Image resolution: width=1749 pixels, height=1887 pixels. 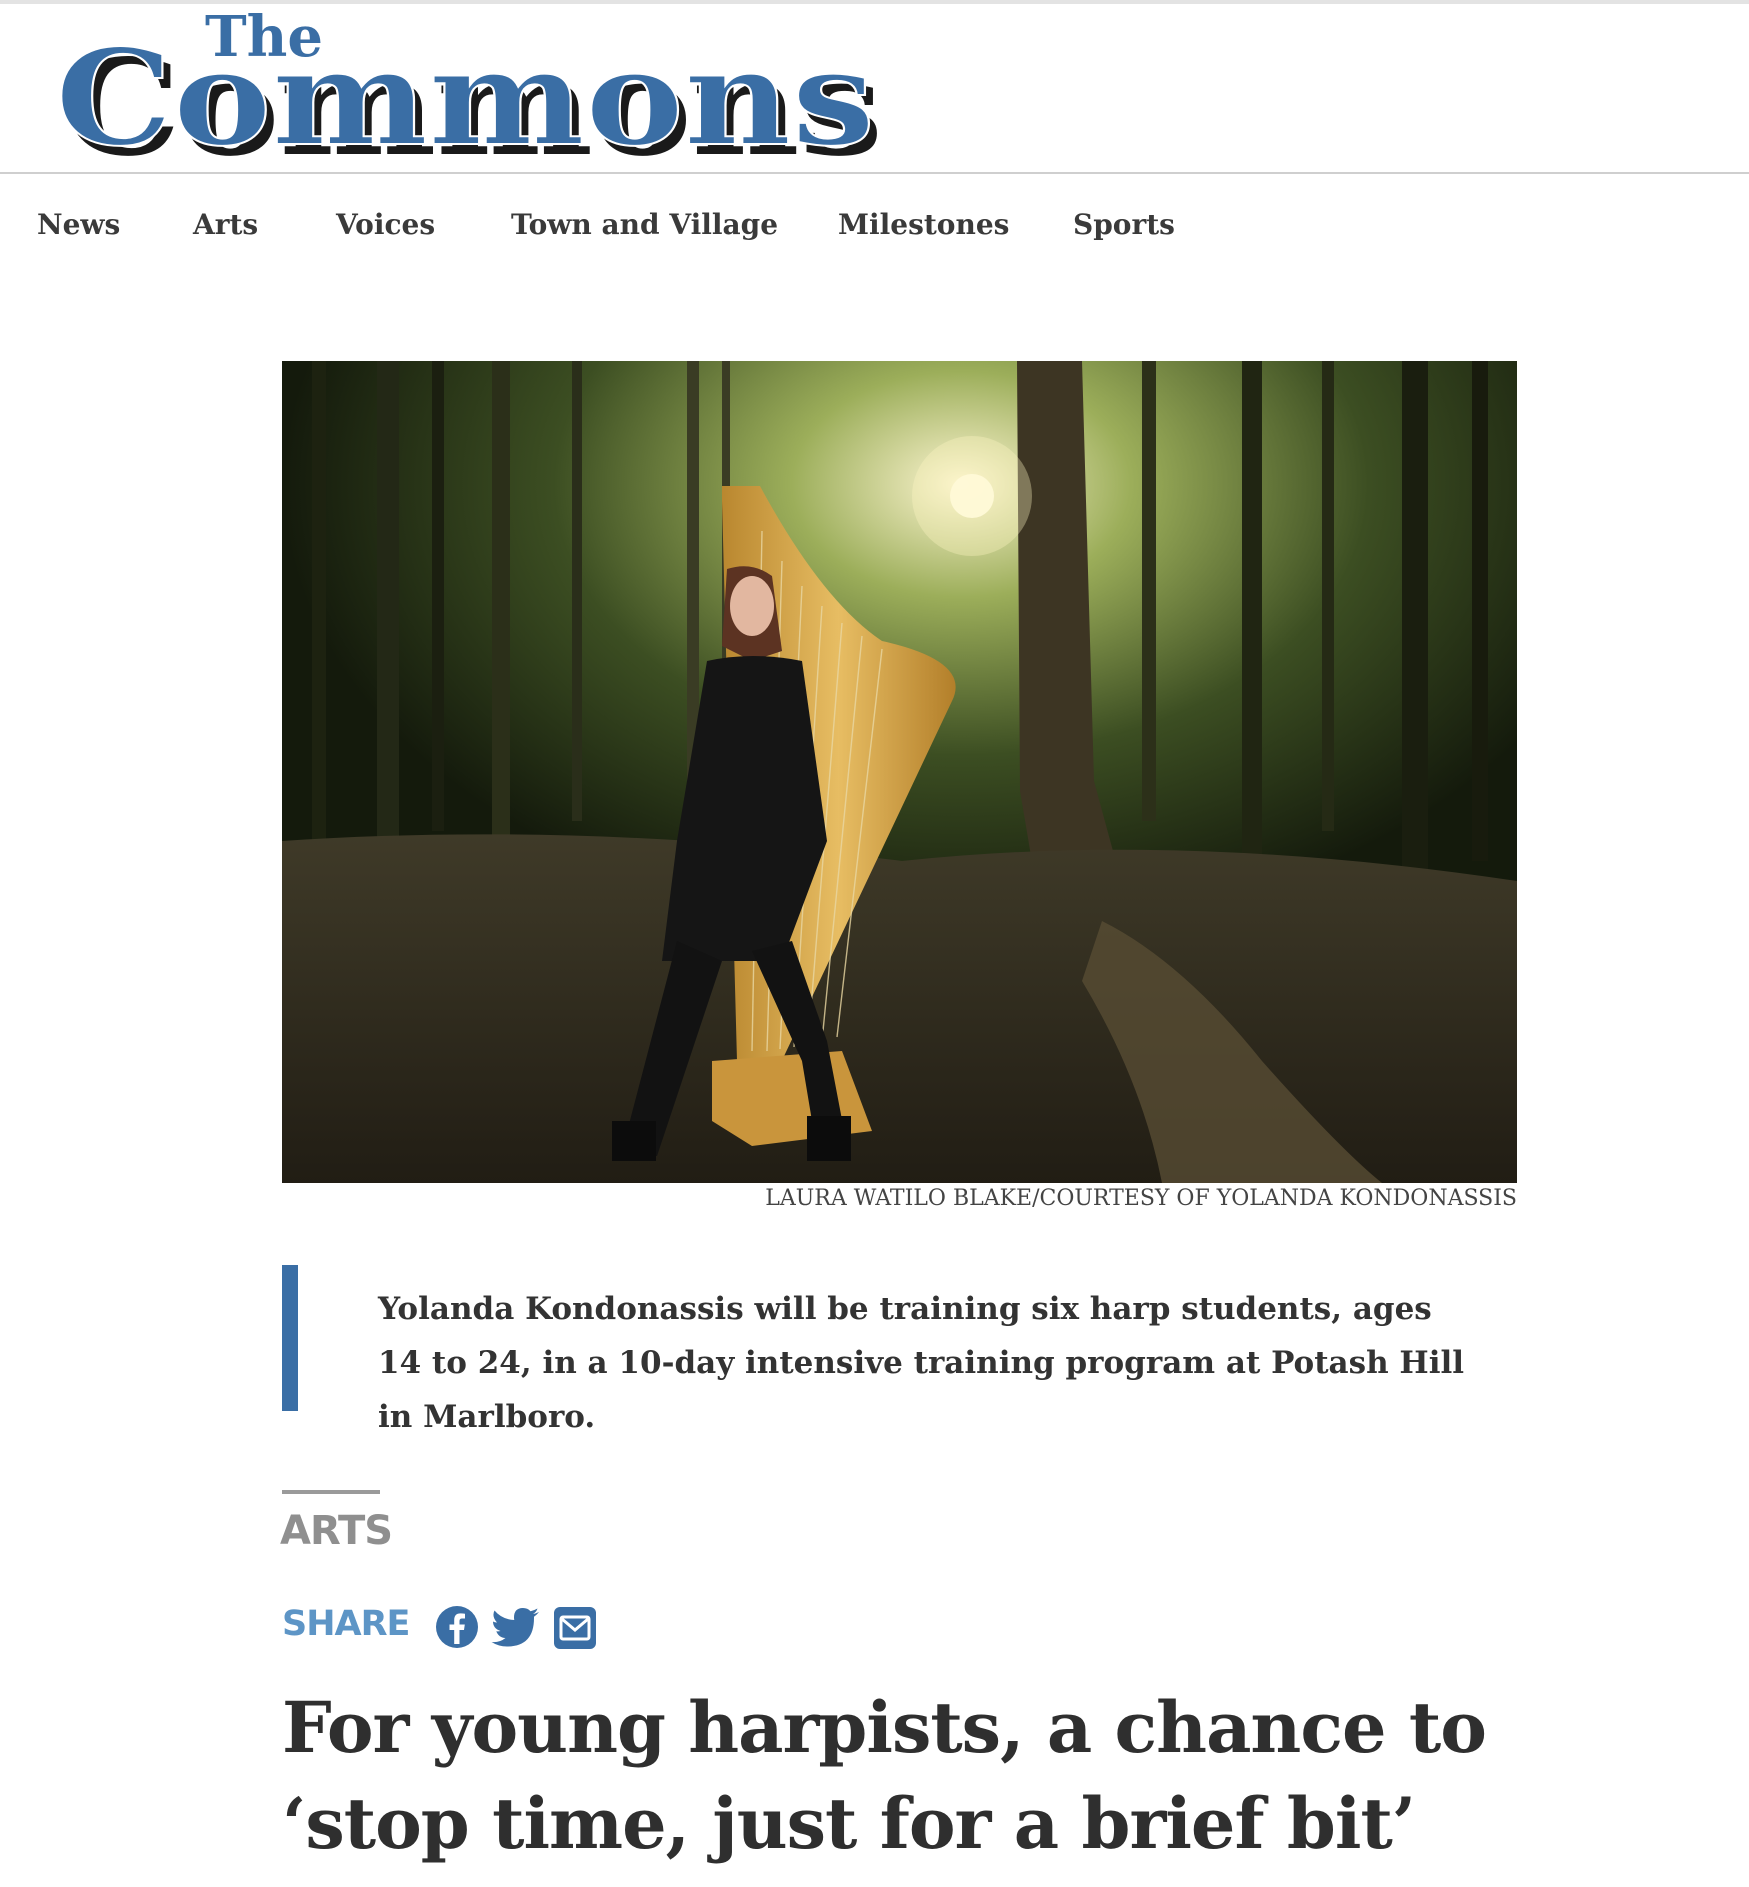 What do you see at coordinates (874, 173) in the screenshot?
I see `header-rule` at bounding box center [874, 173].